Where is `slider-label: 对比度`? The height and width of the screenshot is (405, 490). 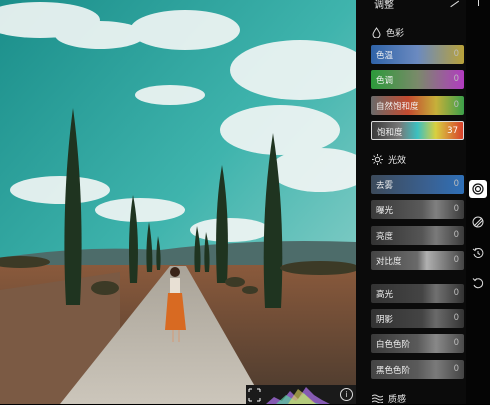 slider-label: 对比度 is located at coordinates (389, 262).